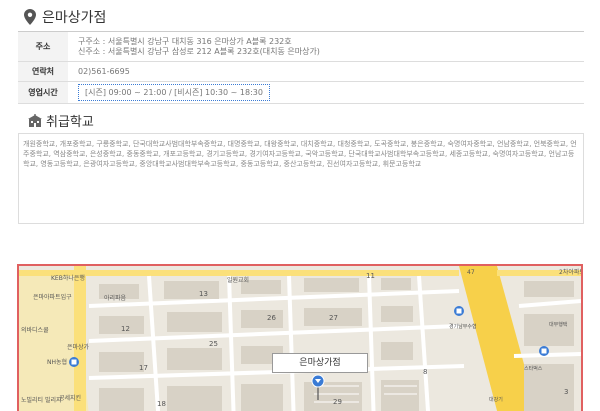 The height and width of the screenshot is (411, 600). I want to click on old-address: 구주소 : 서울특별시 강남구 대치동 316 은마상가 A블록 232호, so click(185, 41).